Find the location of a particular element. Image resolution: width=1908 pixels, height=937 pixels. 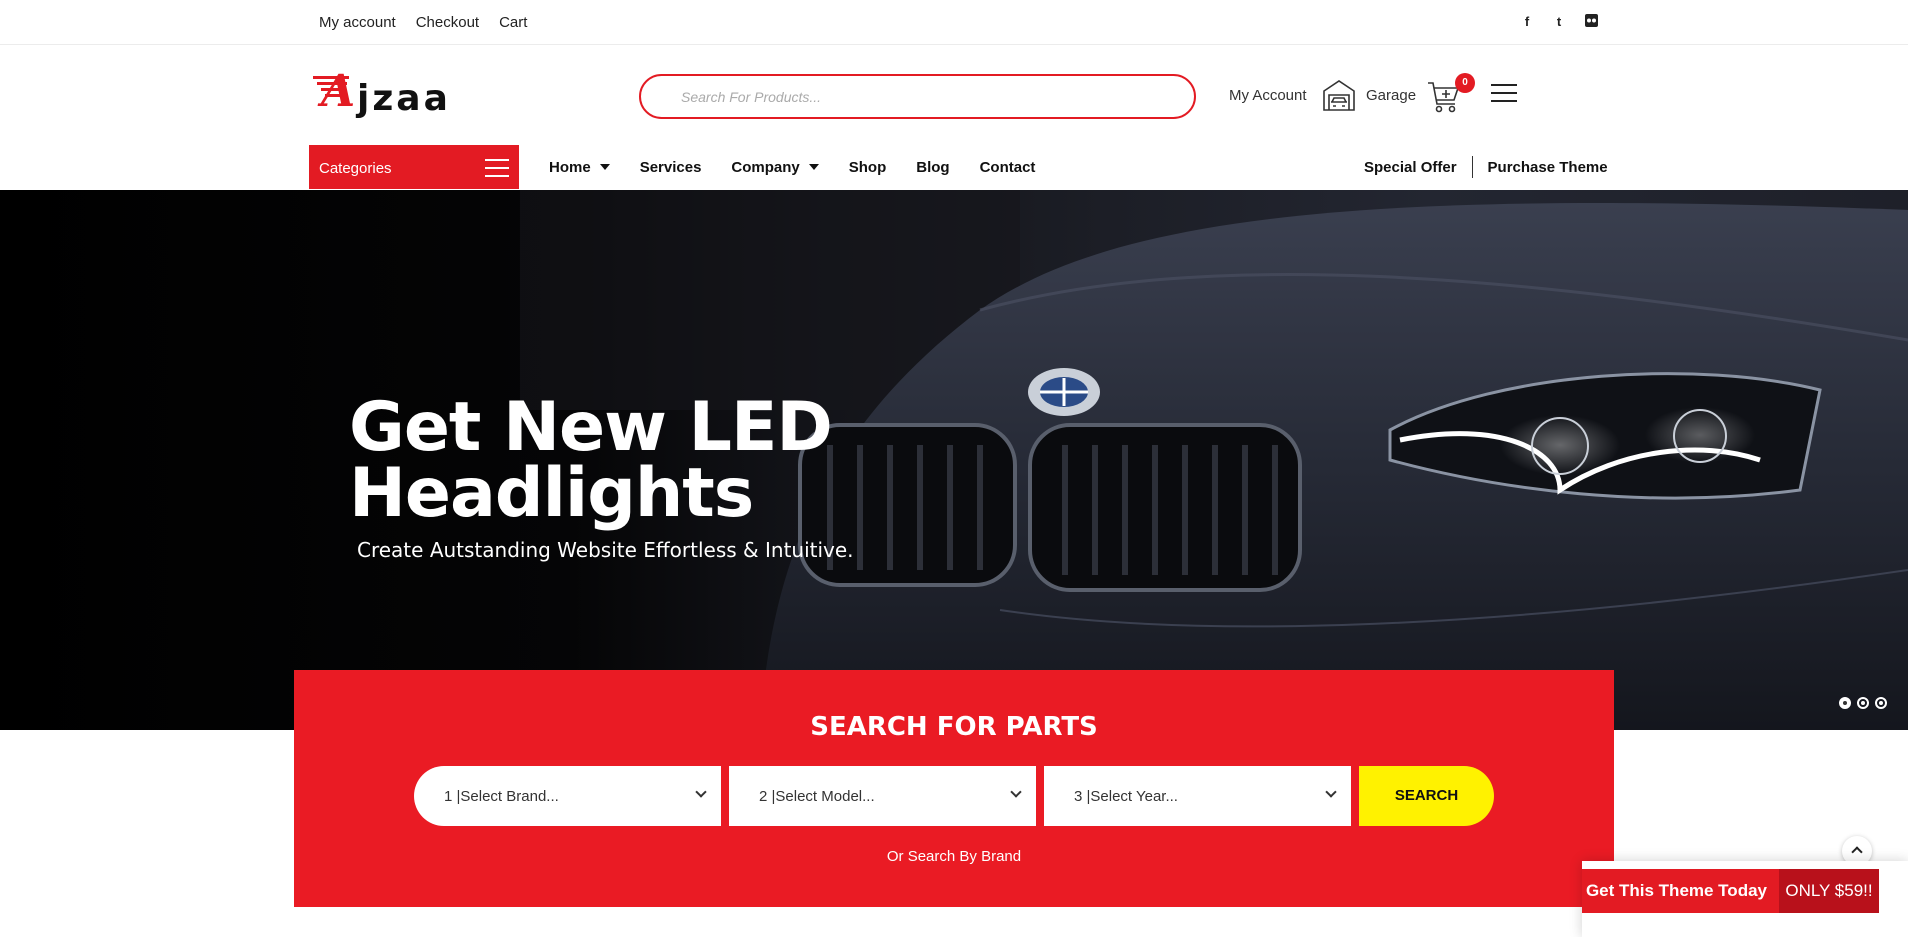

top-bar: My account Checkout Cart f t is located at coordinates (954, 22).